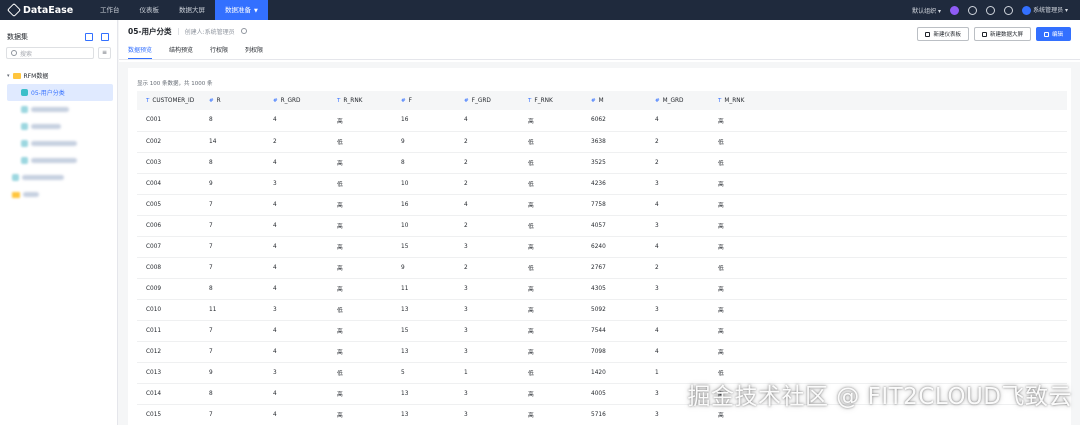 The height and width of the screenshot is (425, 1080). What do you see at coordinates (614, 373) in the screenshot?
I see `table-cell: 1420` at bounding box center [614, 373].